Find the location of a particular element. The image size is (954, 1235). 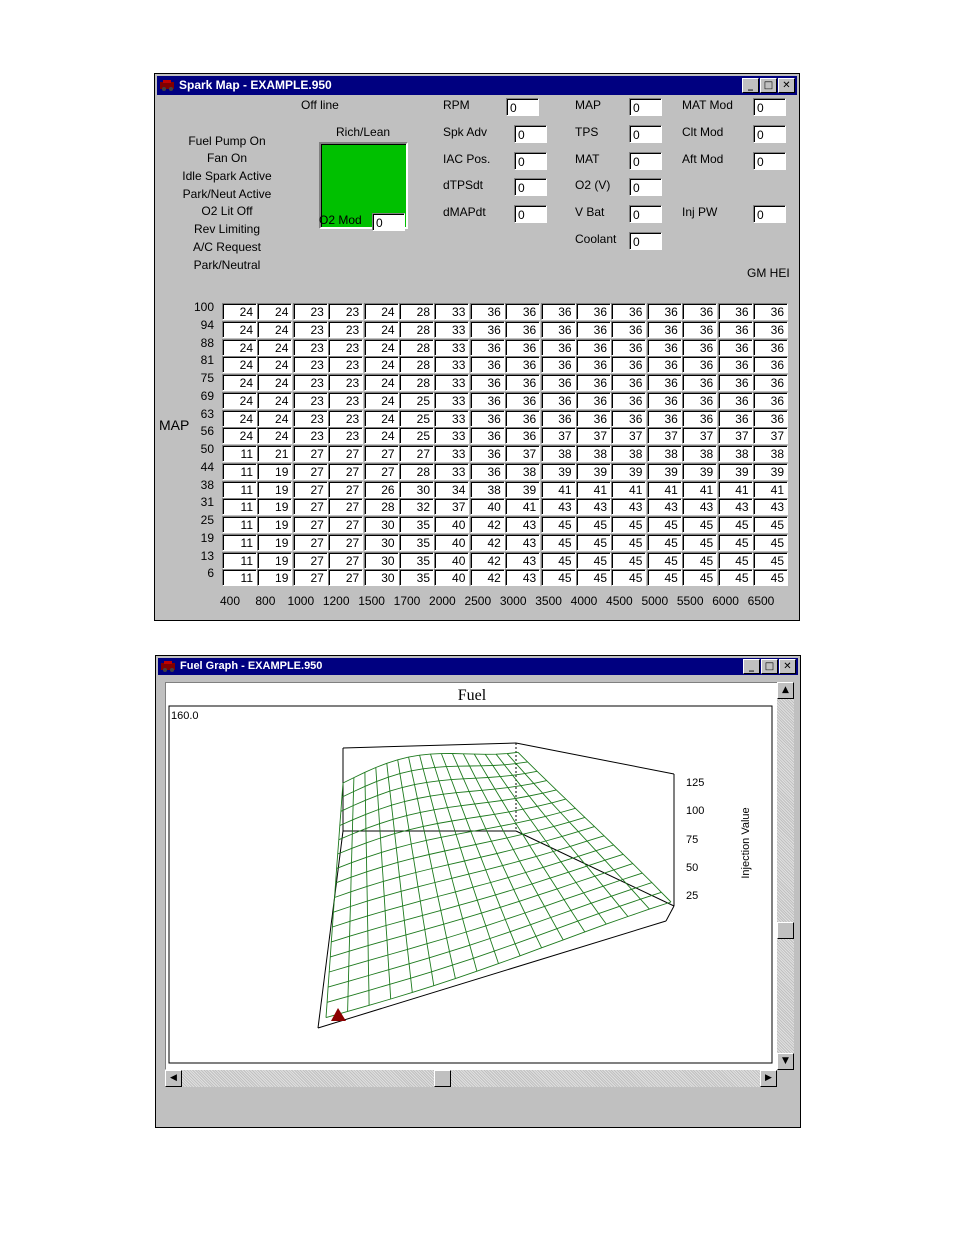

close-button: ✕ is located at coordinates (786, 85).